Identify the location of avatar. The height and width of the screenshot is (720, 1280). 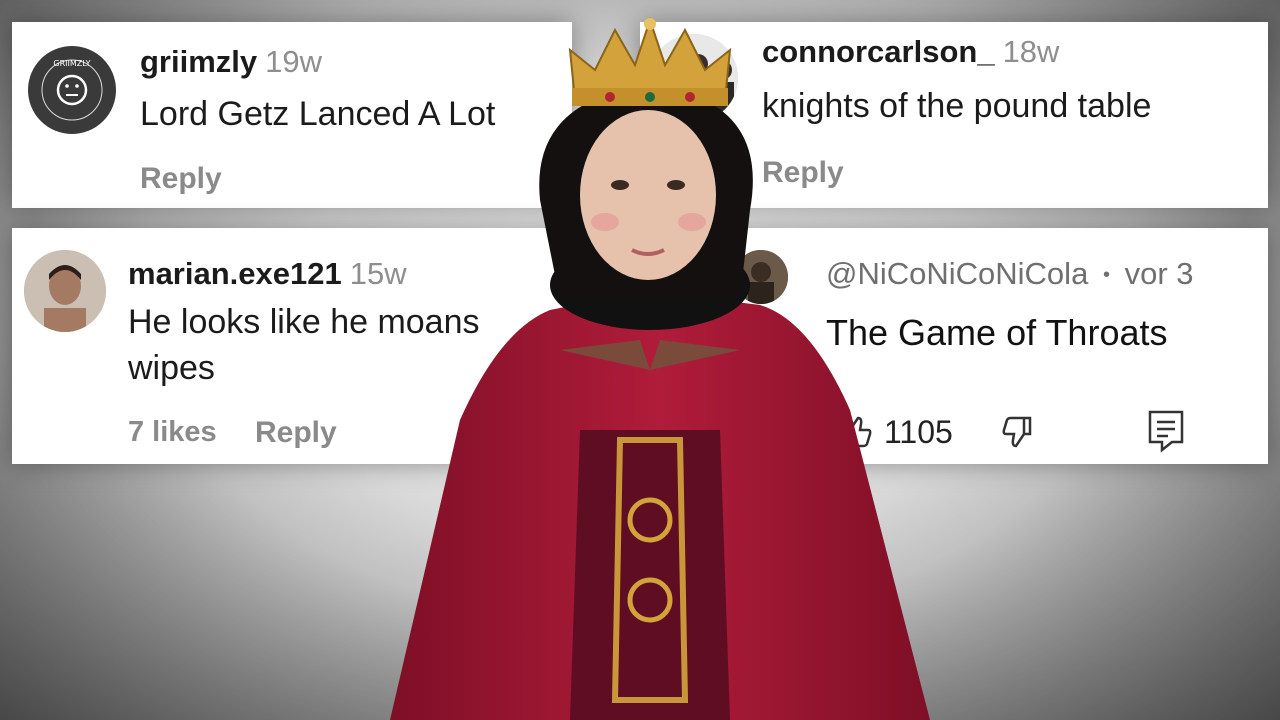
(65, 291).